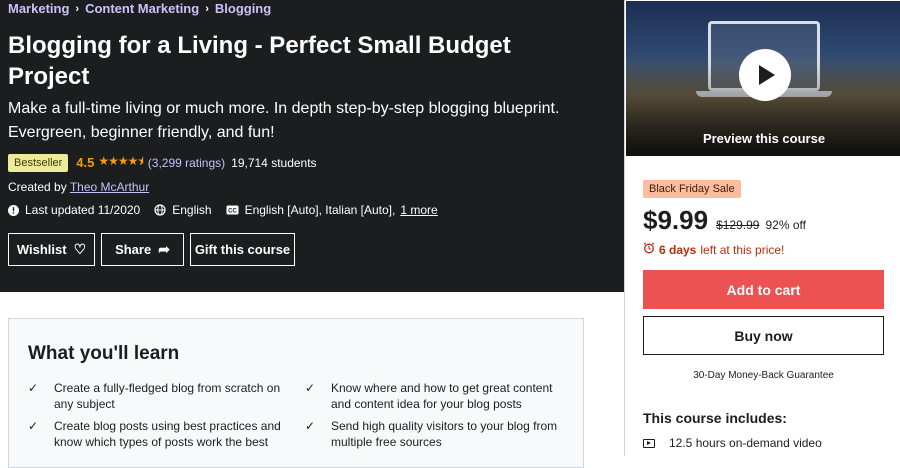 The image size is (900, 468). What do you see at coordinates (738, 225) in the screenshot?
I see `original-price: $129.99` at bounding box center [738, 225].